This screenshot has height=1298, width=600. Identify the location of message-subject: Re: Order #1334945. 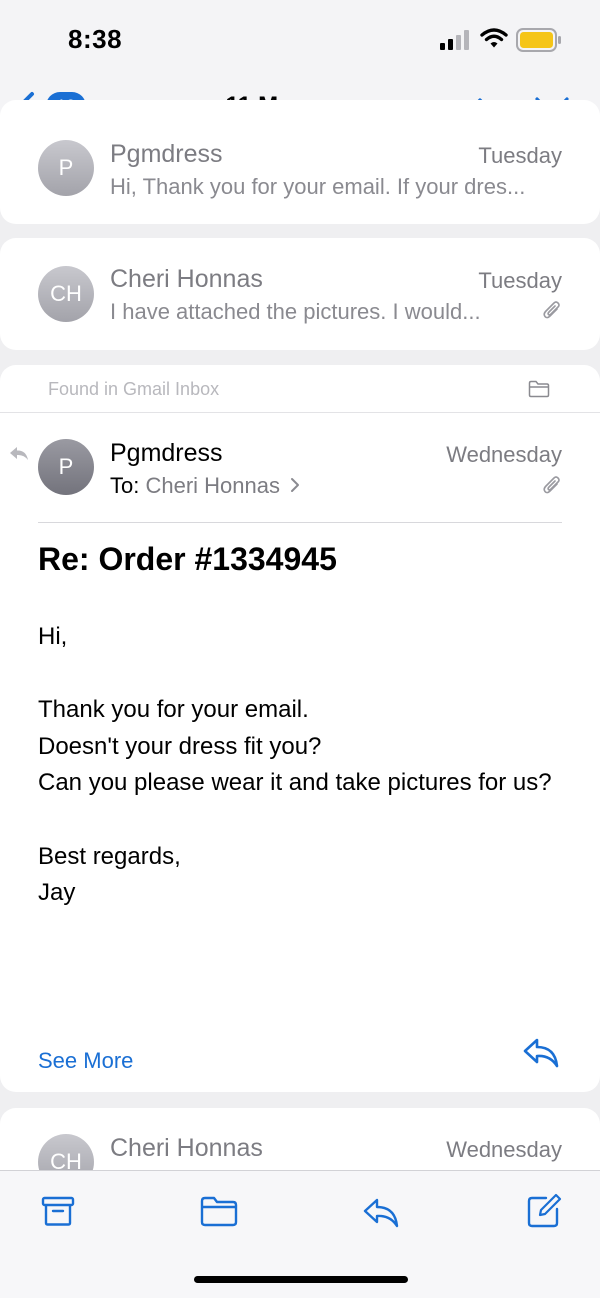
(187, 559).